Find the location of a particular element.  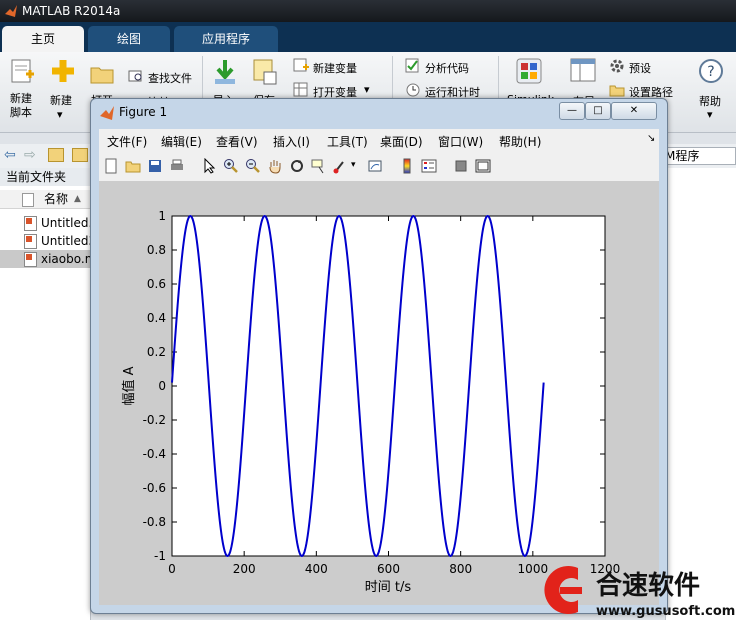

menu-file: 文件(F) is located at coordinates (127, 141).